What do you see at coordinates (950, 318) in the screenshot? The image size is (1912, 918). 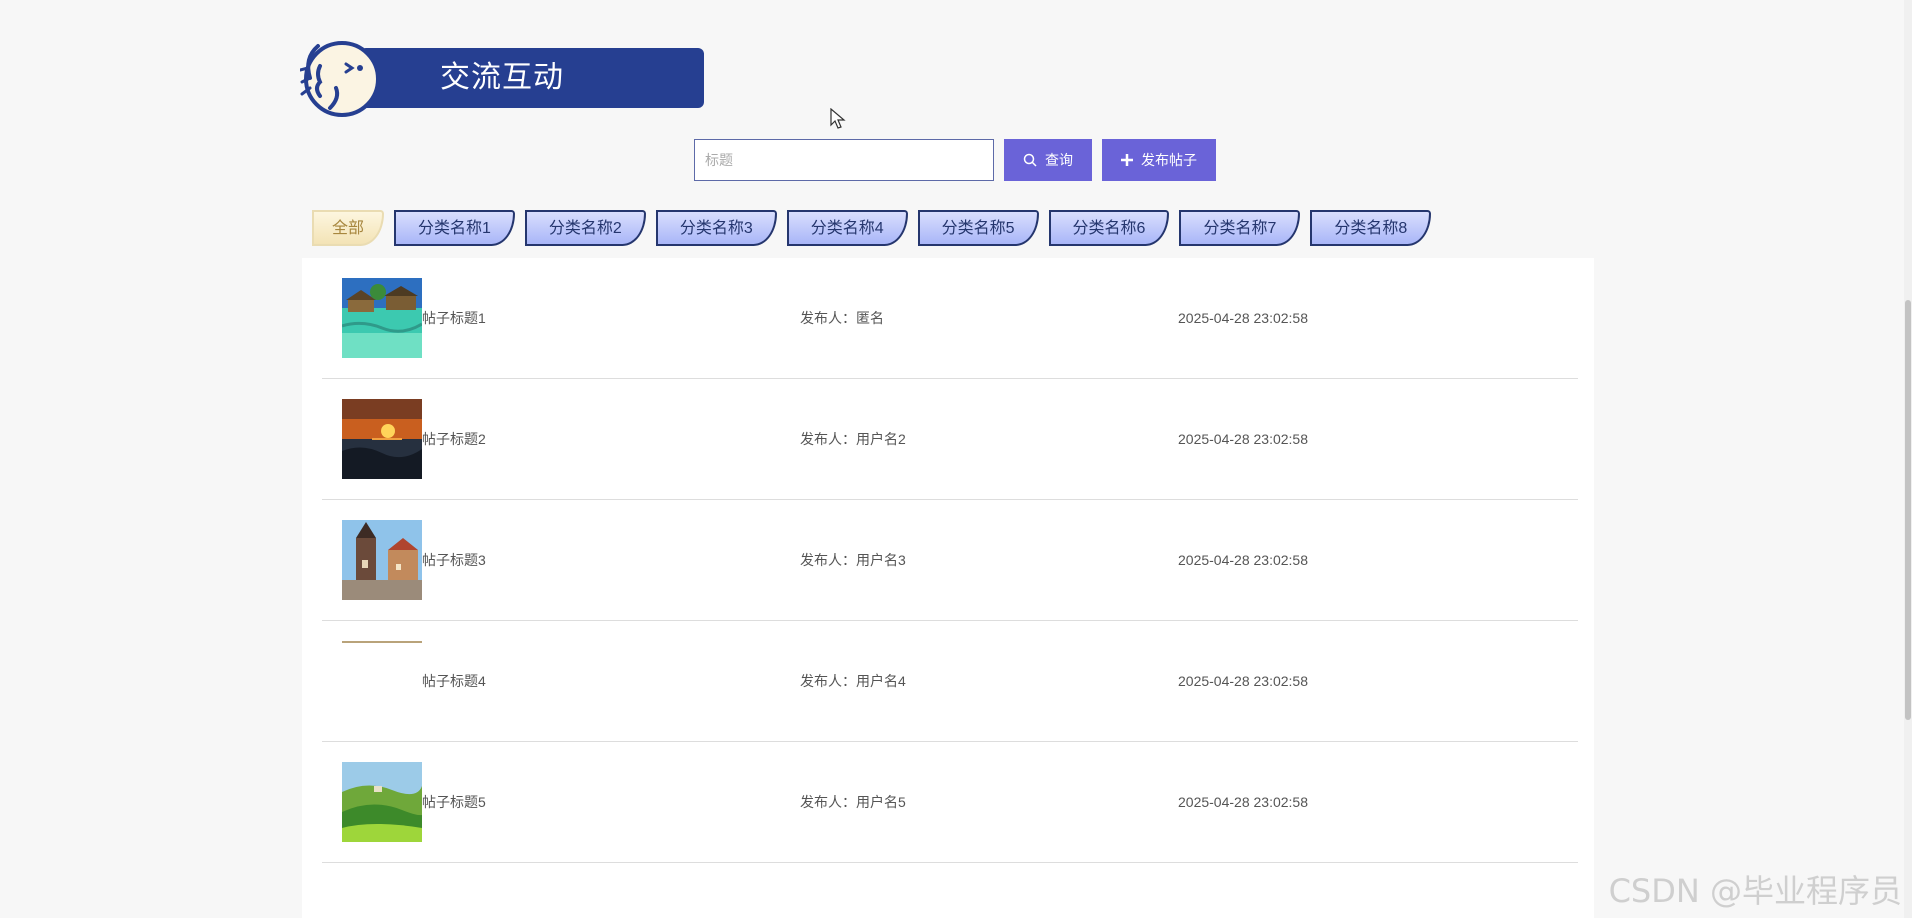 I see `post-row: 帖子标题1 发布人：匿名 2025-04-28 23:02:58` at bounding box center [950, 318].